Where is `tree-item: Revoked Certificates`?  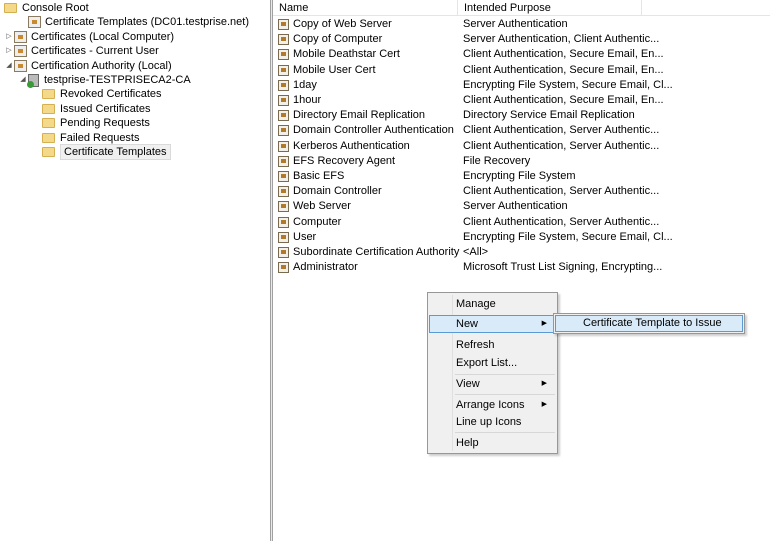 tree-item: Revoked Certificates is located at coordinates (97, 94).